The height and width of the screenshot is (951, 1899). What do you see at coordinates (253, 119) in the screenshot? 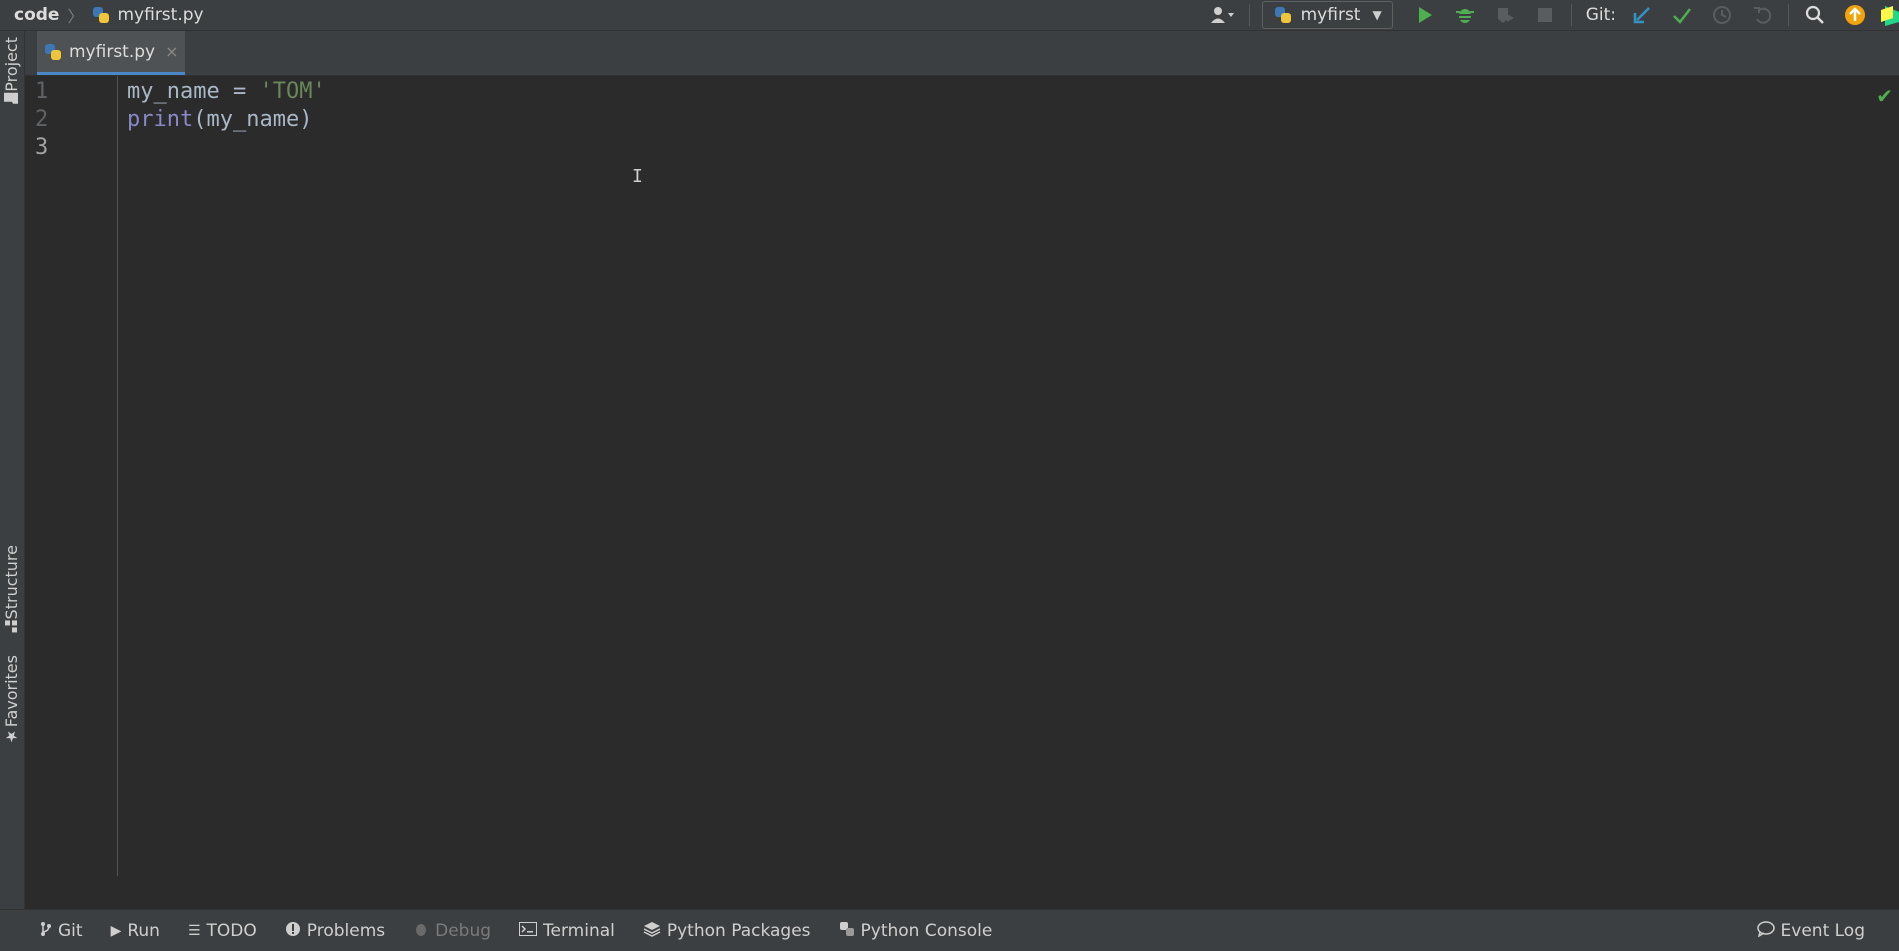
I see `call-arguments: (my_name)` at bounding box center [253, 119].